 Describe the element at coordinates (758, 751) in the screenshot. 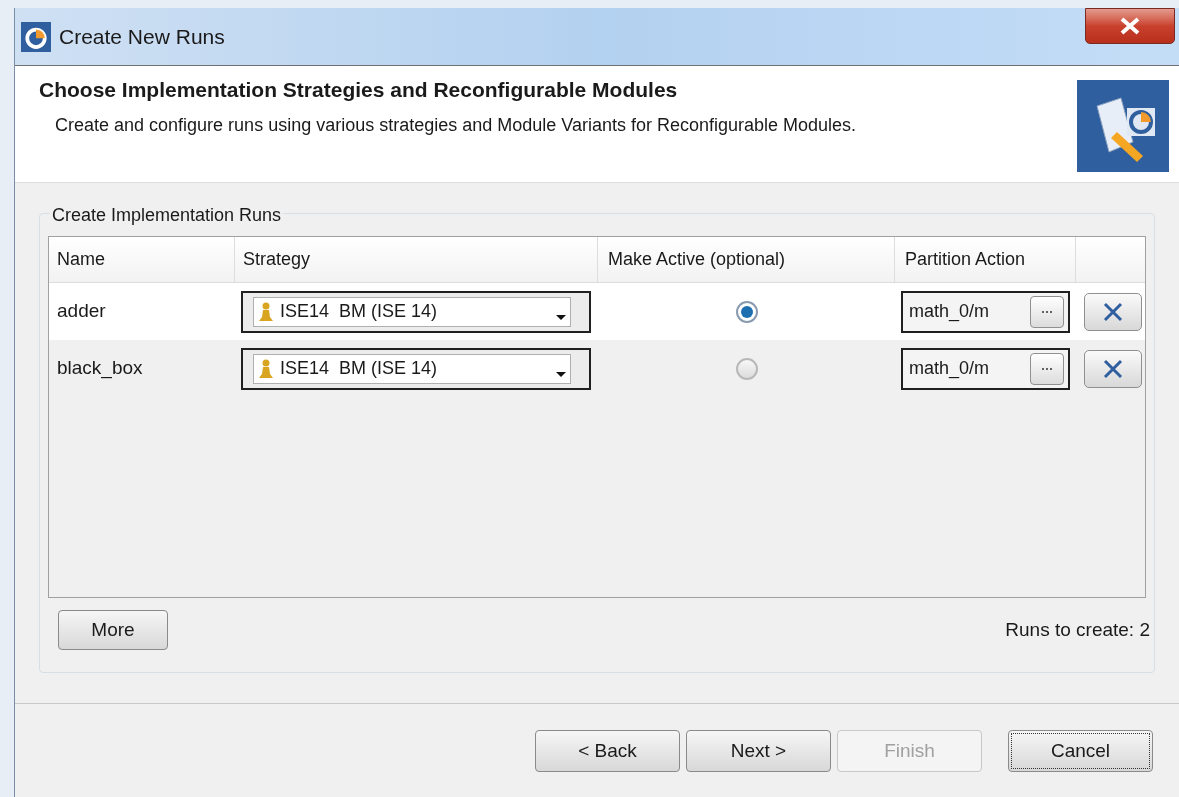

I see `wizard-button: Next >` at that location.